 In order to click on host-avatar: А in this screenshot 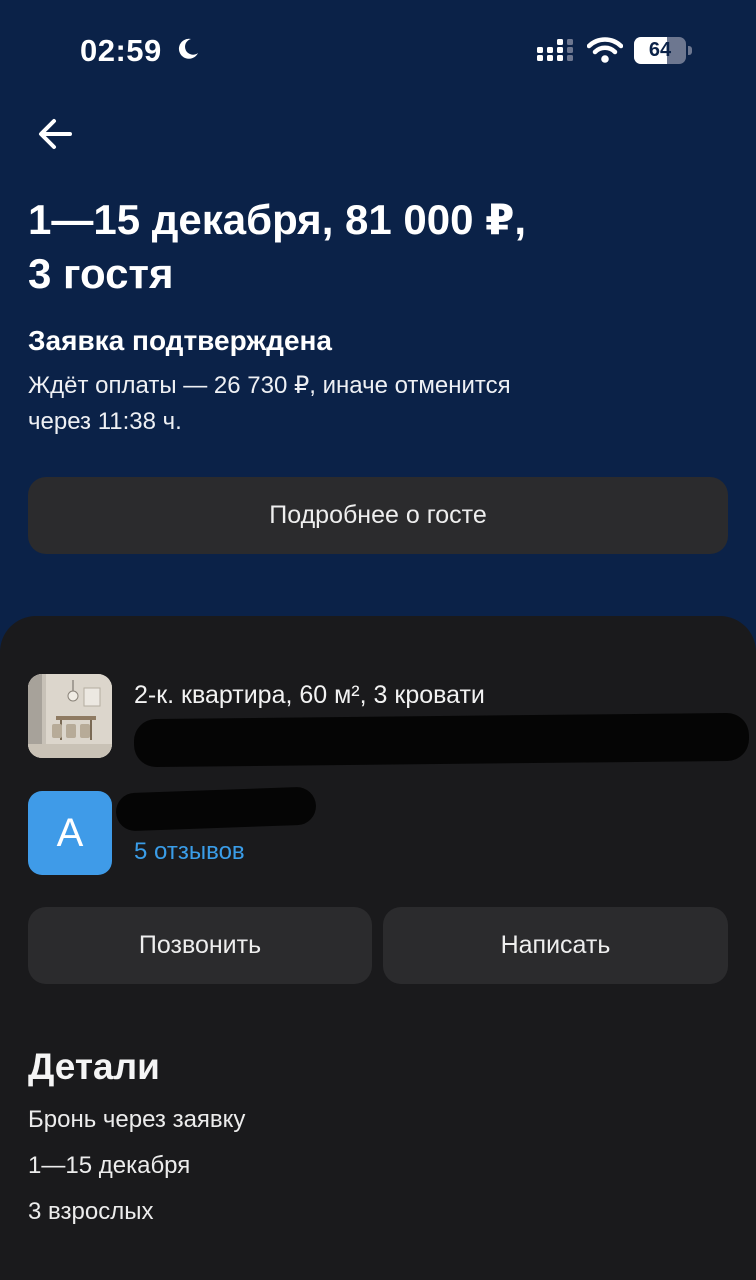, I will do `click(70, 833)`.